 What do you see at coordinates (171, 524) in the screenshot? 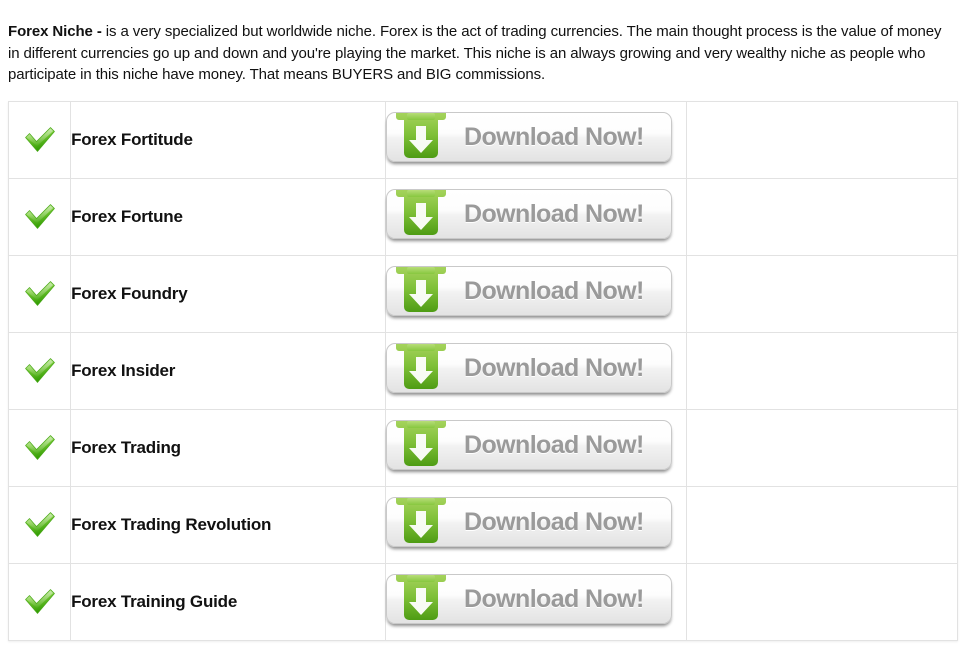
I see `product-title: Forex Trading Revolution` at bounding box center [171, 524].